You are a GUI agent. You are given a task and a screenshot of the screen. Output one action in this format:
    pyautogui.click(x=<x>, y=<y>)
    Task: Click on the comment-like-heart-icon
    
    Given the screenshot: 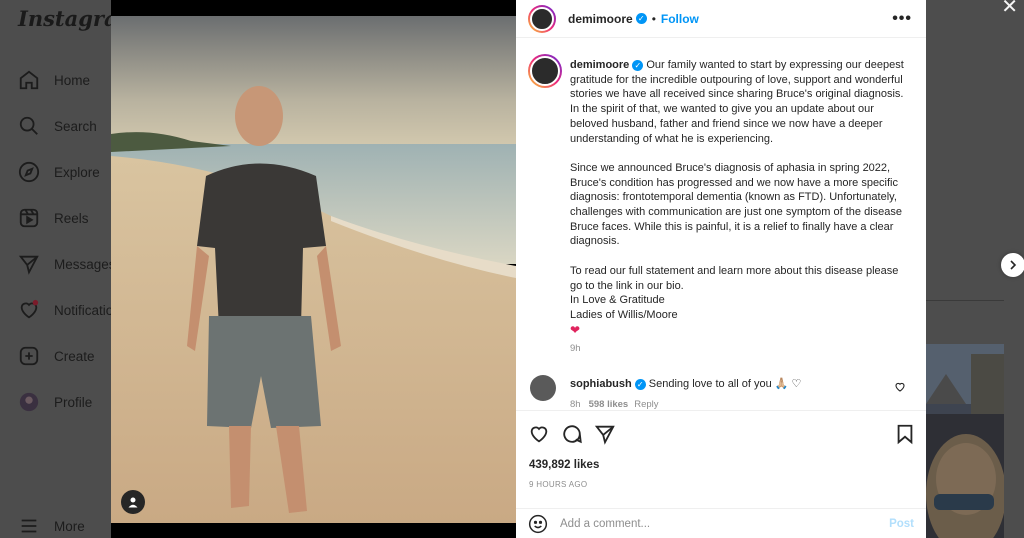 What is the action you would take?
    pyautogui.click(x=900, y=387)
    